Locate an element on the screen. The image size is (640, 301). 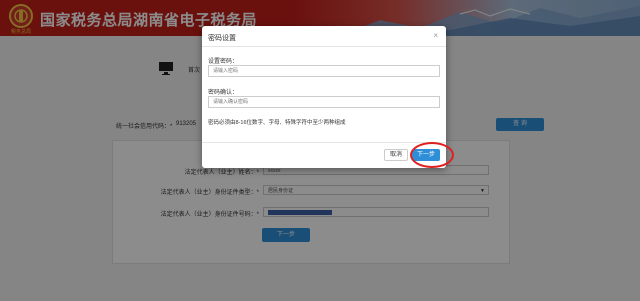
confirm-password-input is located at coordinates (324, 102).